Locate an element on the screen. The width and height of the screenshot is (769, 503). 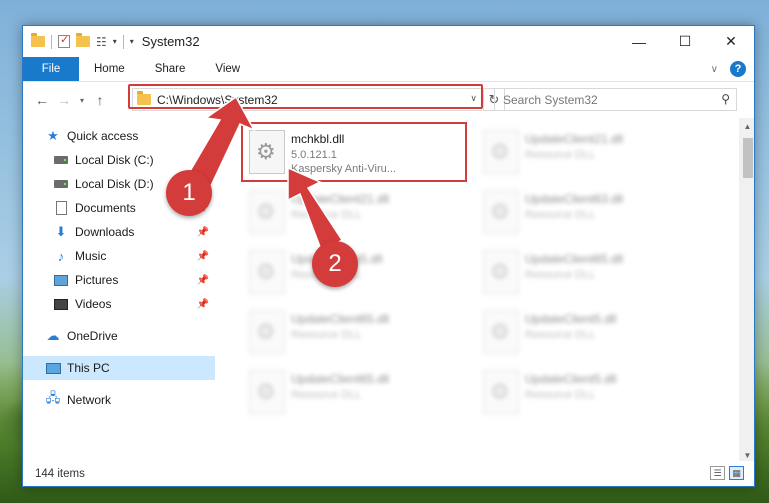
sidebar-item-videos: Videos 📌 is located at coordinates (119, 304).